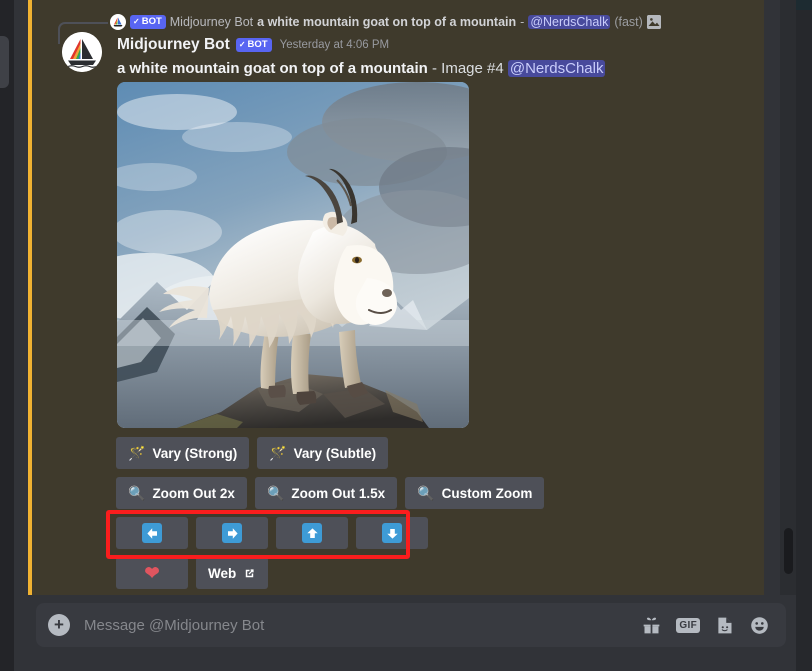 Image resolution: width=812 pixels, height=671 pixels. I want to click on zoom-out-1-5x-label: Zoom Out 1.5x, so click(338, 493).